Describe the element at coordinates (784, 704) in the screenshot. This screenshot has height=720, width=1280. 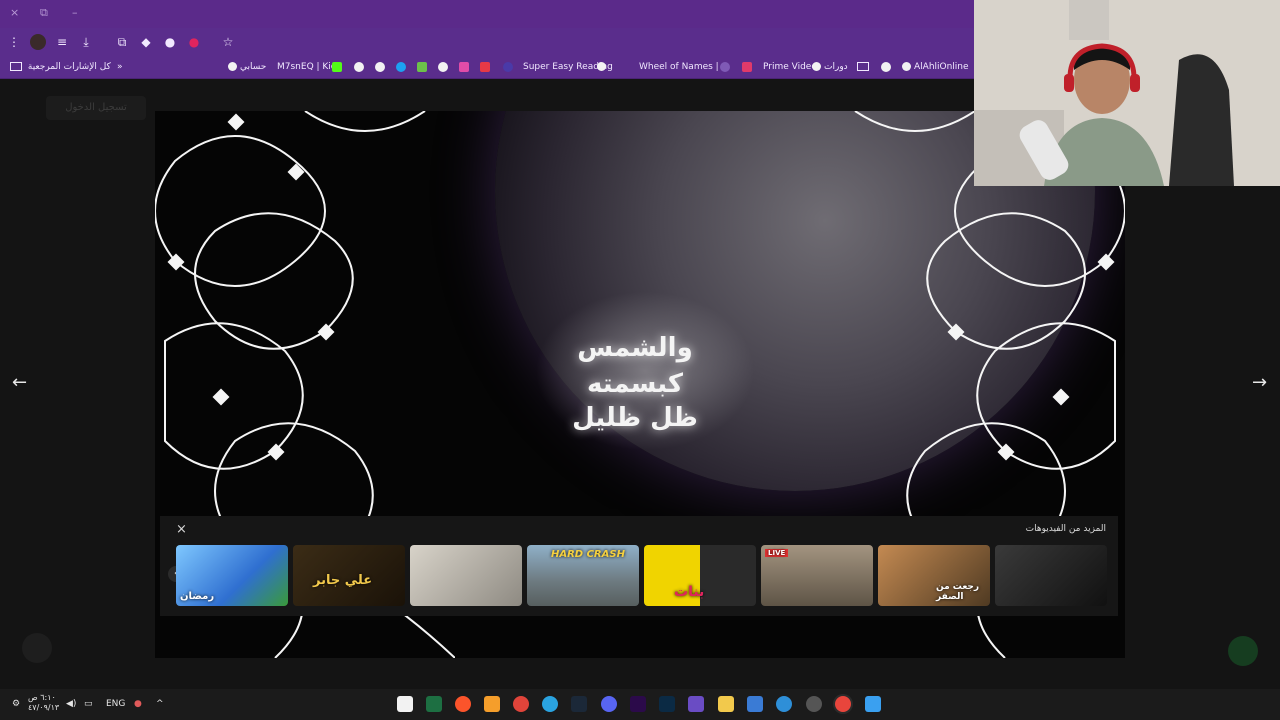
I see `edge-icon` at that location.